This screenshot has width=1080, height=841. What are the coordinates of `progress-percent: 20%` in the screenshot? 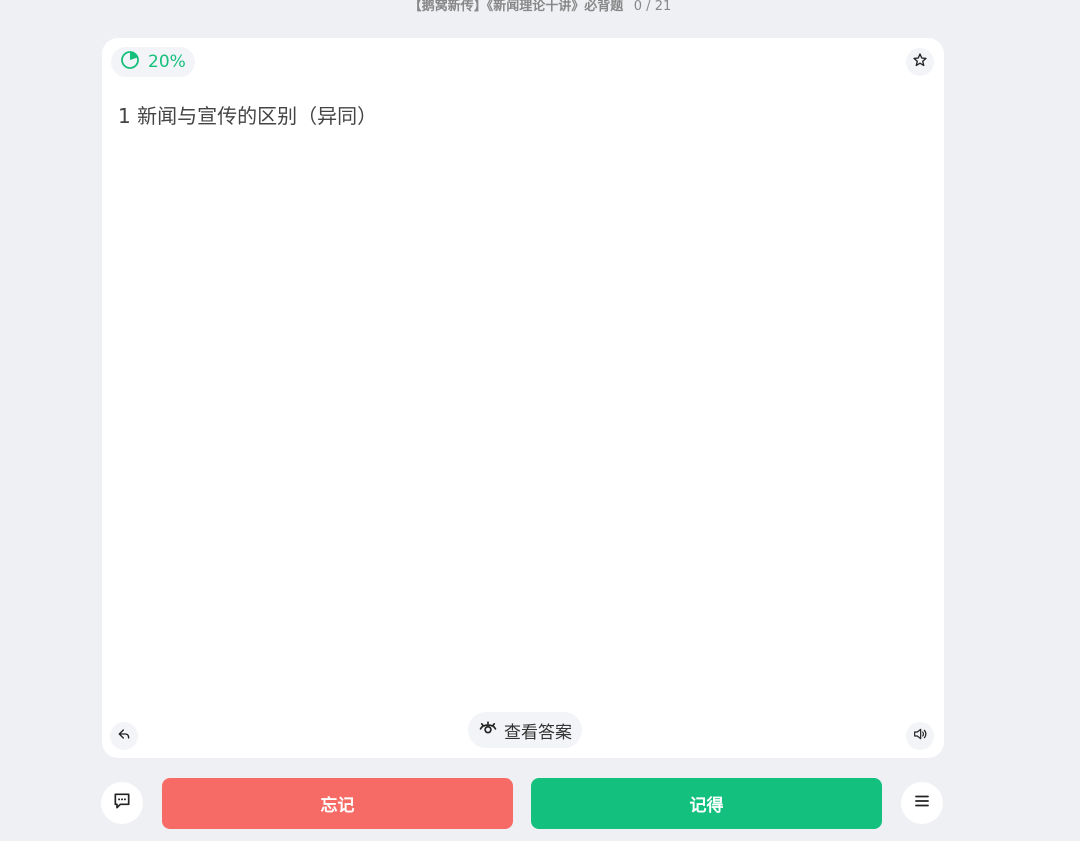 It's located at (167, 62).